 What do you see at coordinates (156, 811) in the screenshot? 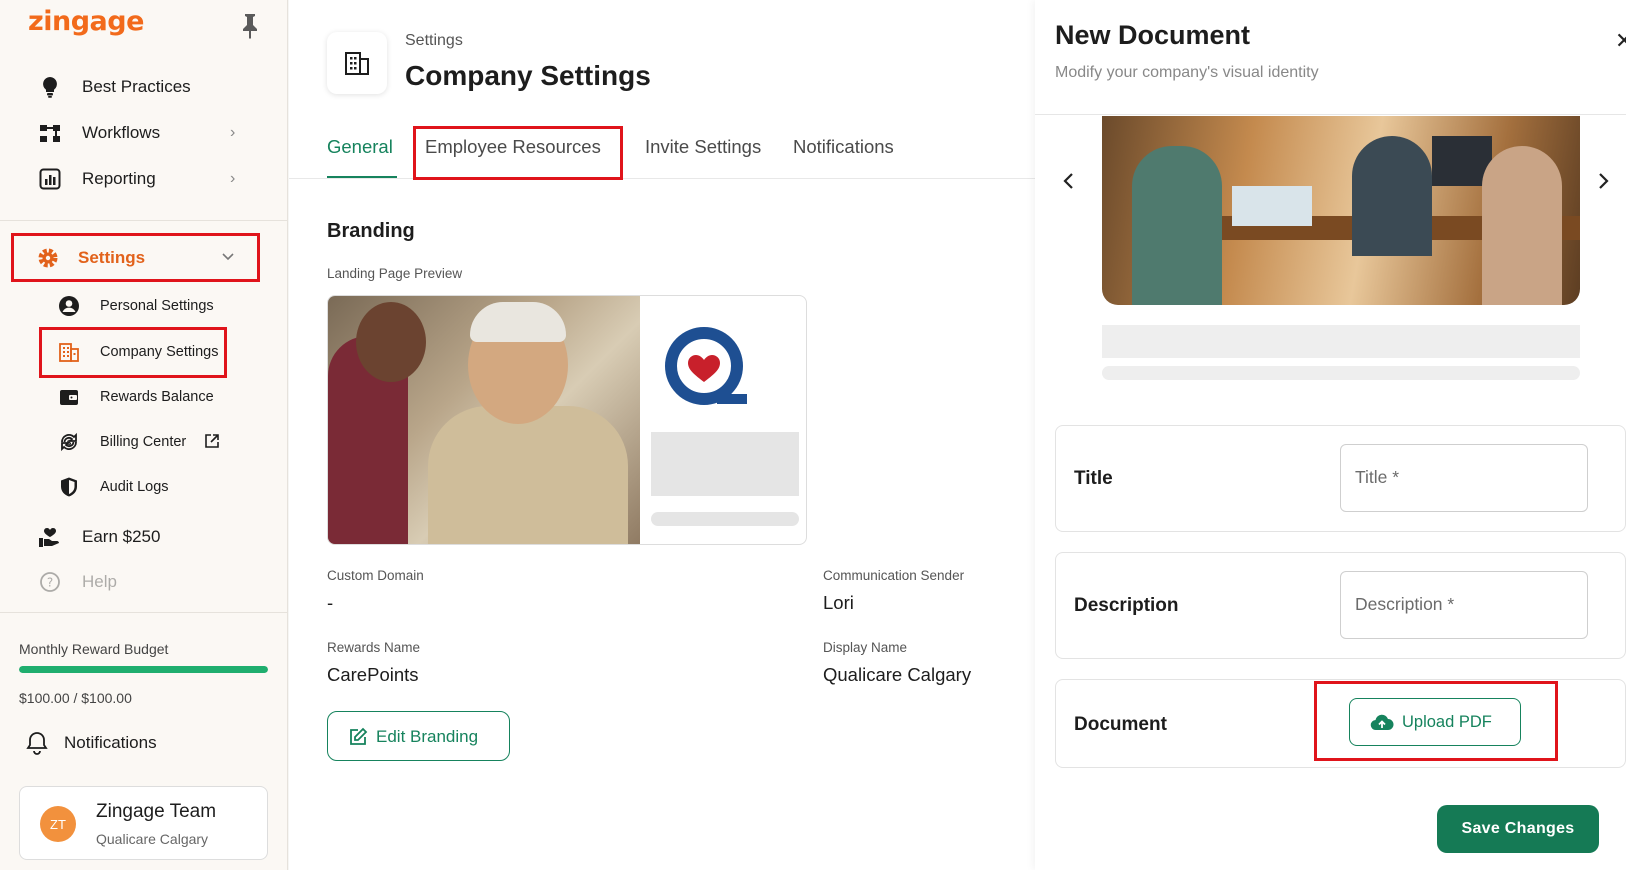
I see `user-name: Zingage Team` at bounding box center [156, 811].